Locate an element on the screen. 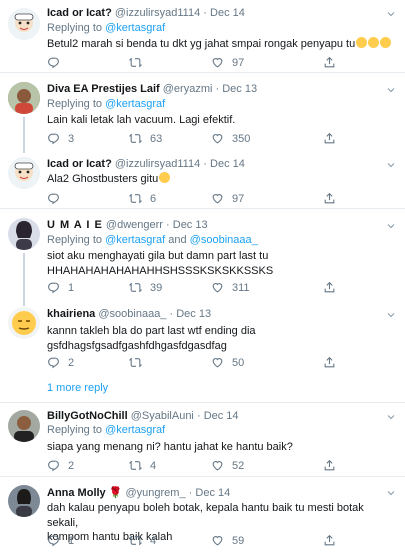 Image resolution: width=405 pixels, height=553 pixels. like-button: 311 is located at coordinates (230, 287).